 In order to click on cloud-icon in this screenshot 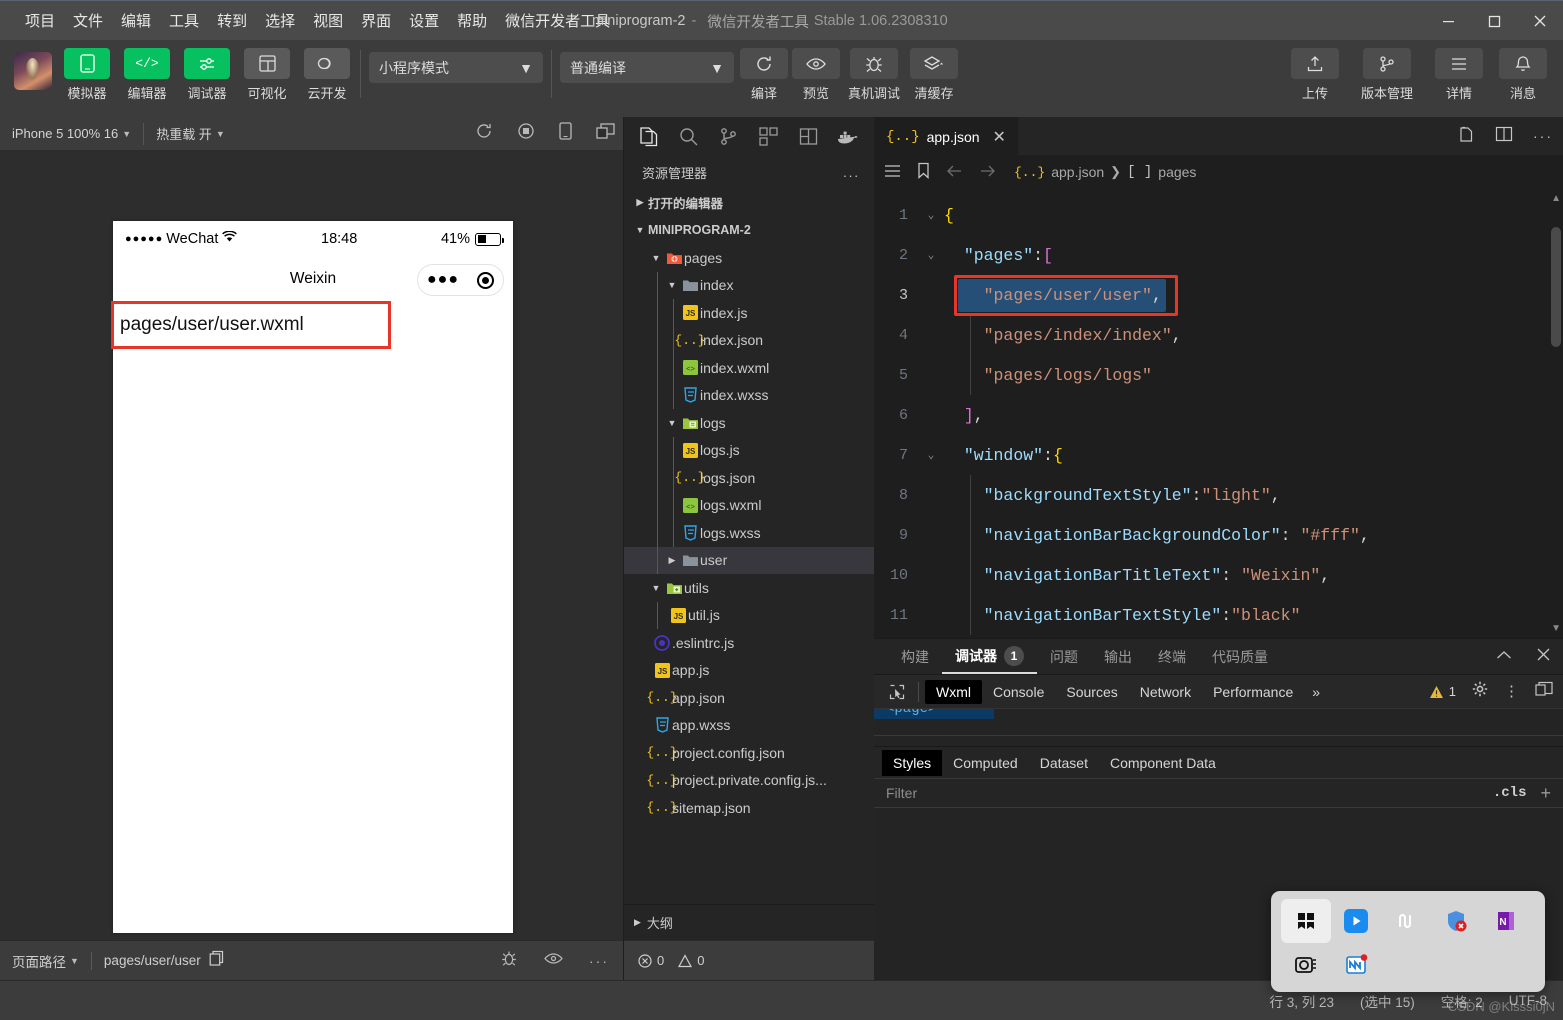, I will do `click(327, 63)`.